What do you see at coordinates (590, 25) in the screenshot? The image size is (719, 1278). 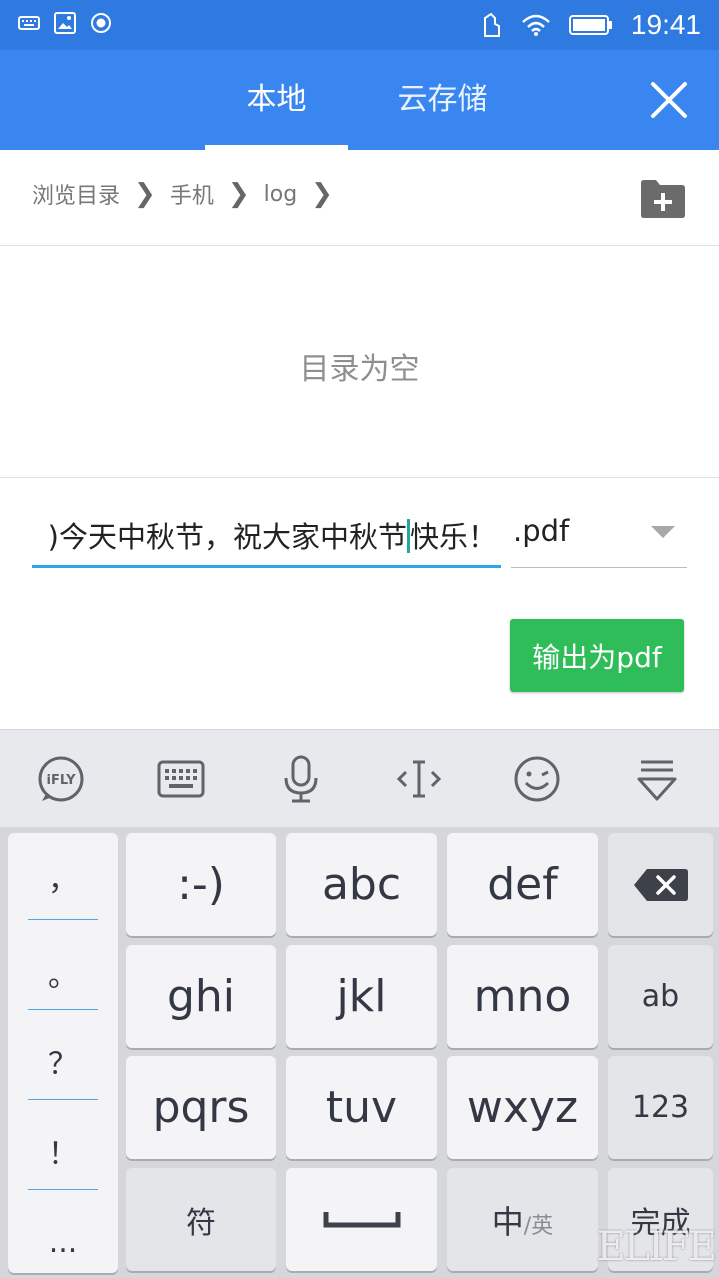 I see `battery-icon` at bounding box center [590, 25].